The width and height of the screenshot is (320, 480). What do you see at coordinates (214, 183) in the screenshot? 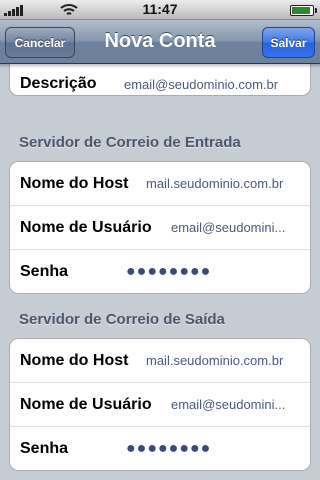
I see `incoming-host-field: mail.seudominio.com.br` at bounding box center [214, 183].